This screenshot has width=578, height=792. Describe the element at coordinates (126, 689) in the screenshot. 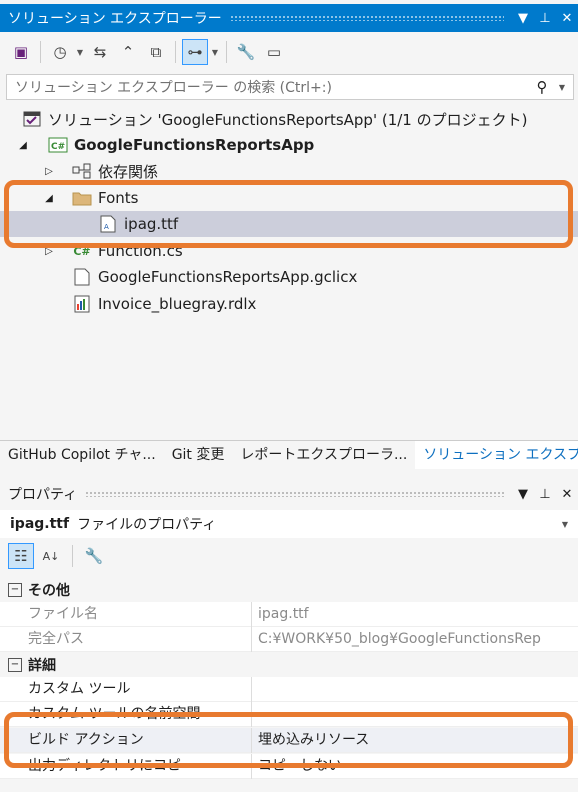

I see `property-name: カスタム ツール` at that location.